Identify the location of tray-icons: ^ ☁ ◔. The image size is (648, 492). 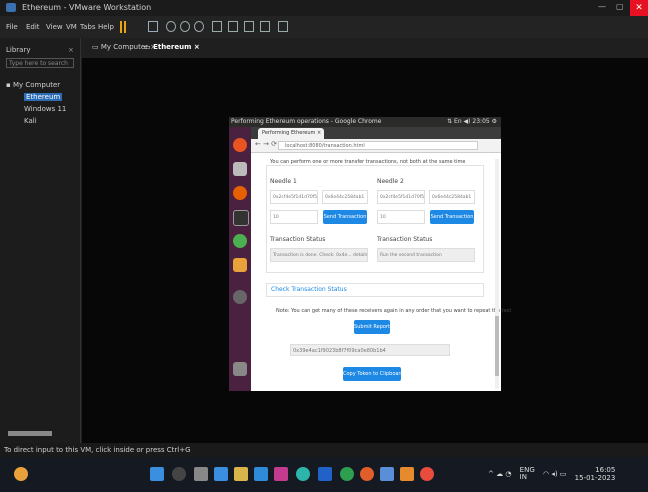
(499, 474).